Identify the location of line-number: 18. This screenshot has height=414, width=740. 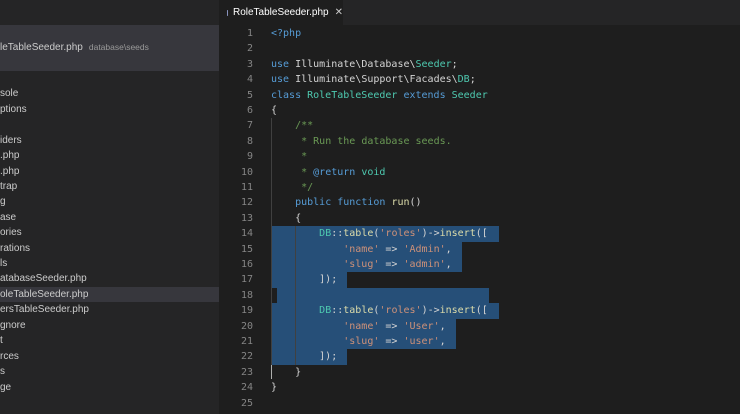
(246, 295).